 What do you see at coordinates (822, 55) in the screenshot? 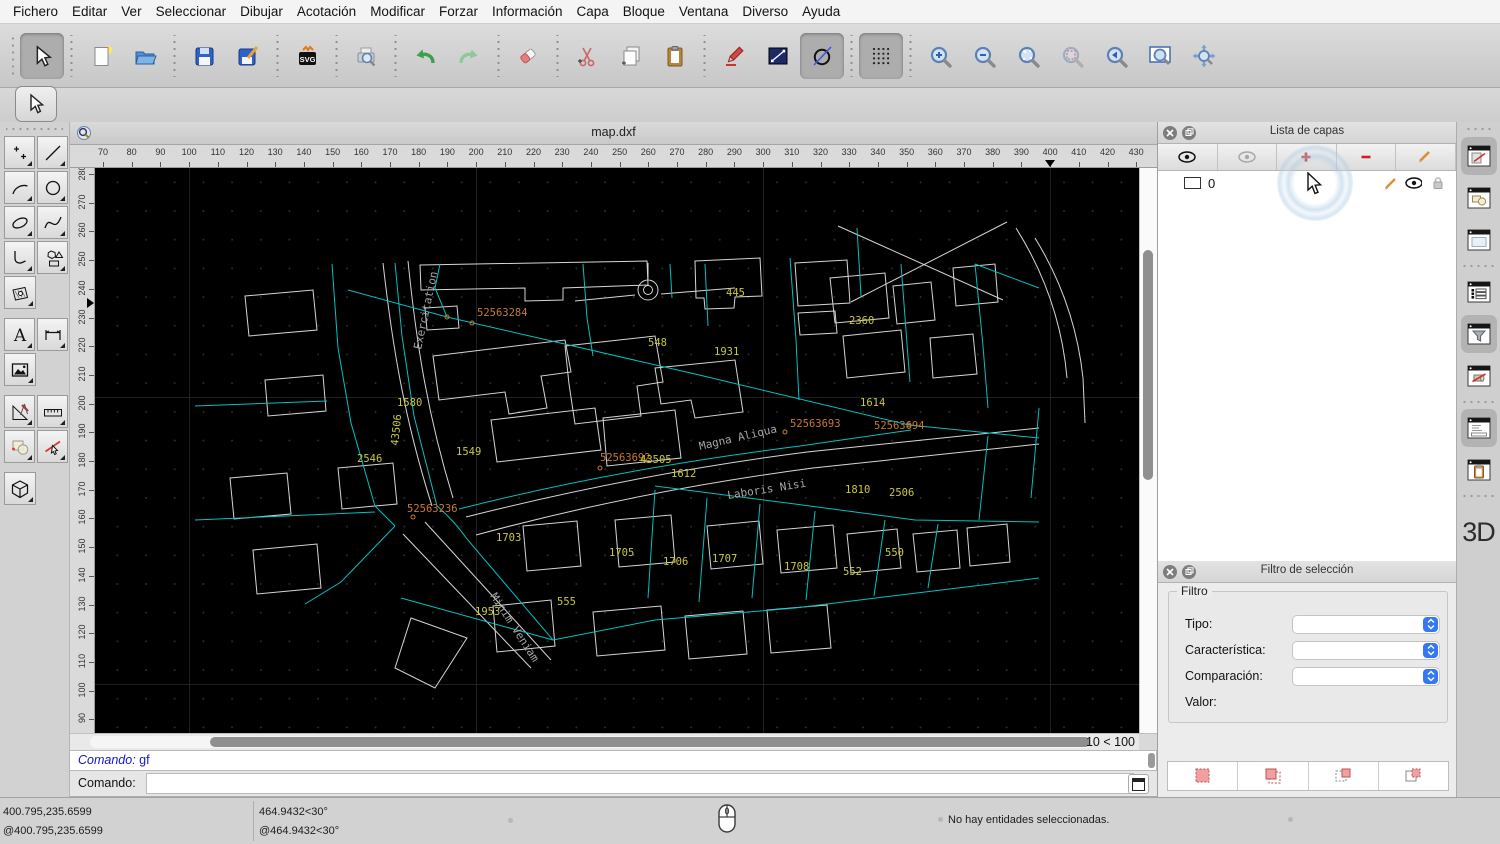
I see `circle-slash-button` at bounding box center [822, 55].